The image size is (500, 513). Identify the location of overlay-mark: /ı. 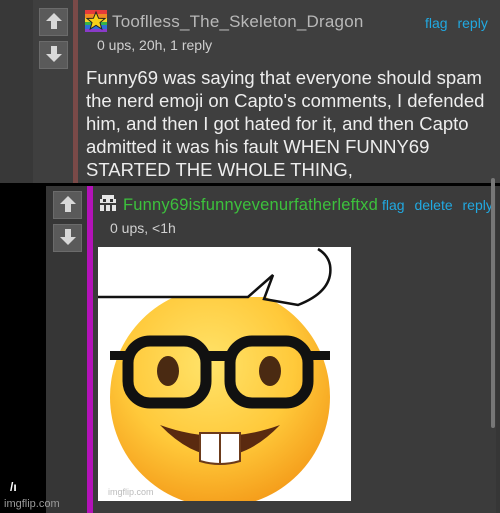
(13, 487).